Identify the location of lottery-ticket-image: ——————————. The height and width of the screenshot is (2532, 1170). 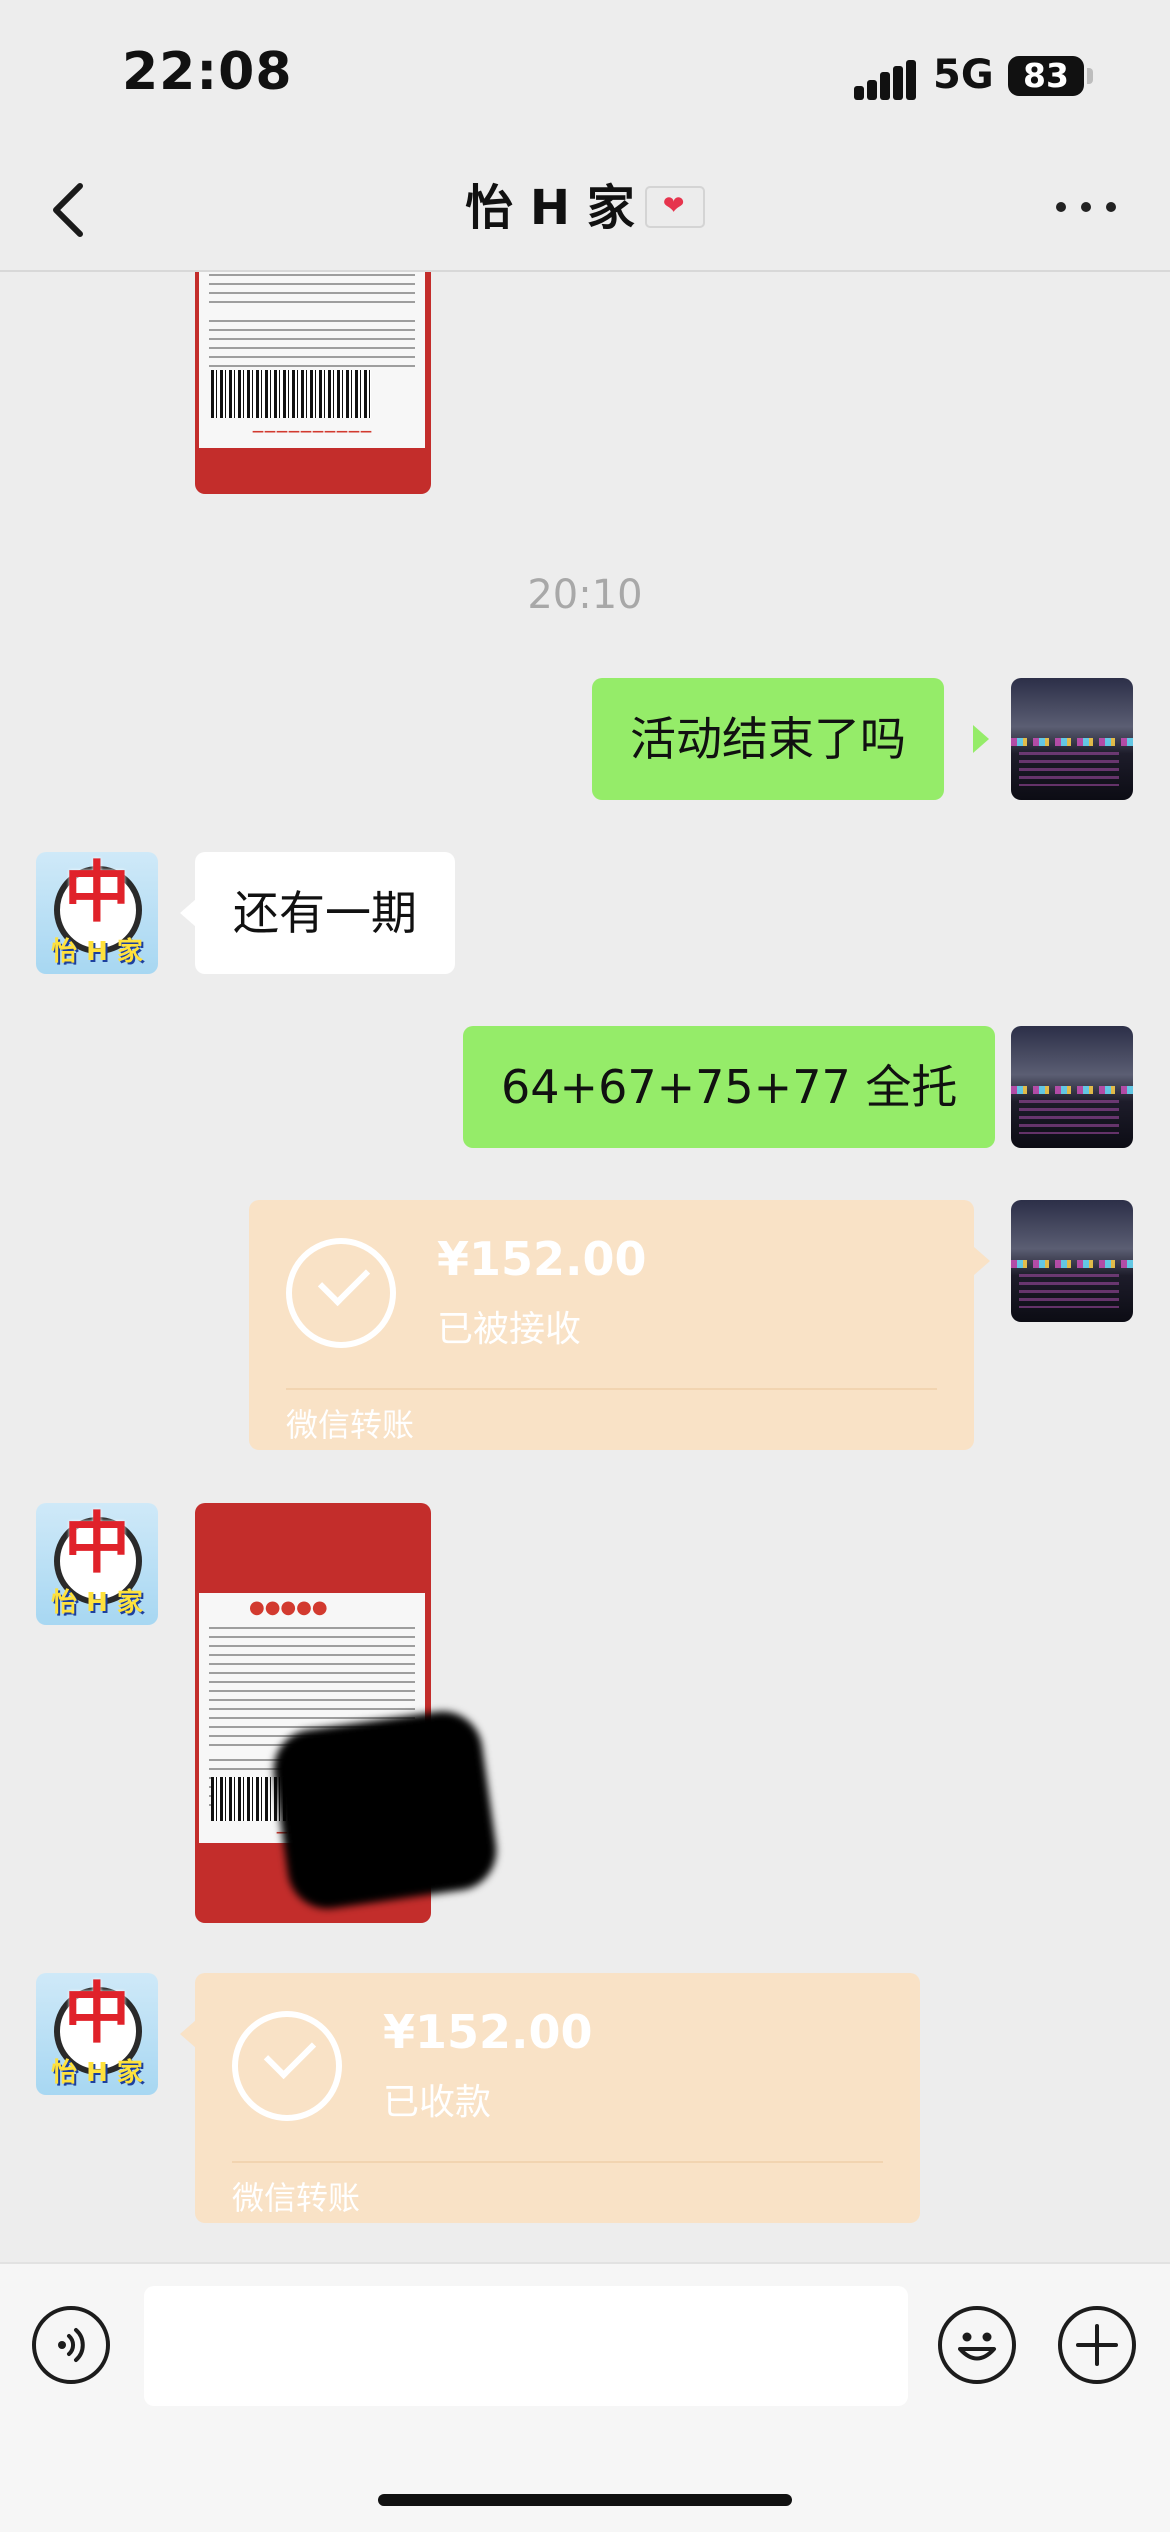
(313, 383).